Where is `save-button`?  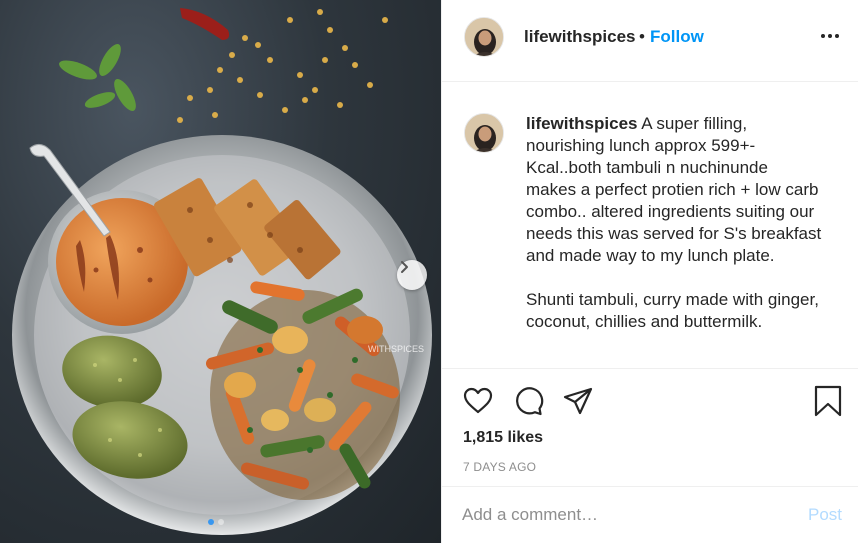 save-button is located at coordinates (828, 401).